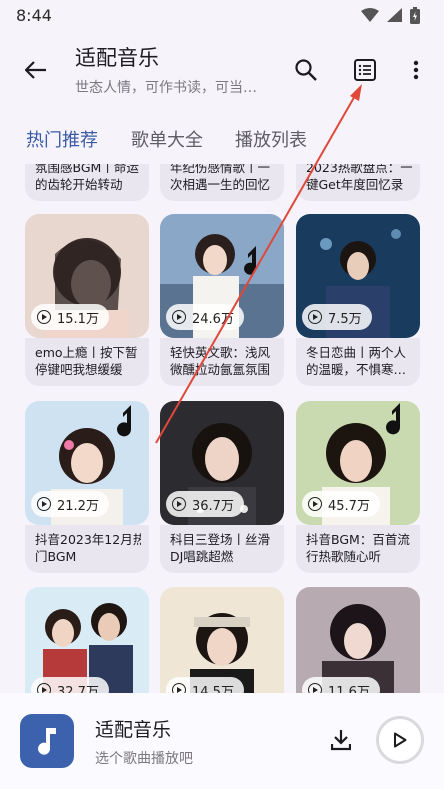 Image resolution: width=444 pixels, height=789 pixels. I want to click on player-title: 适配音乐, so click(133, 730).